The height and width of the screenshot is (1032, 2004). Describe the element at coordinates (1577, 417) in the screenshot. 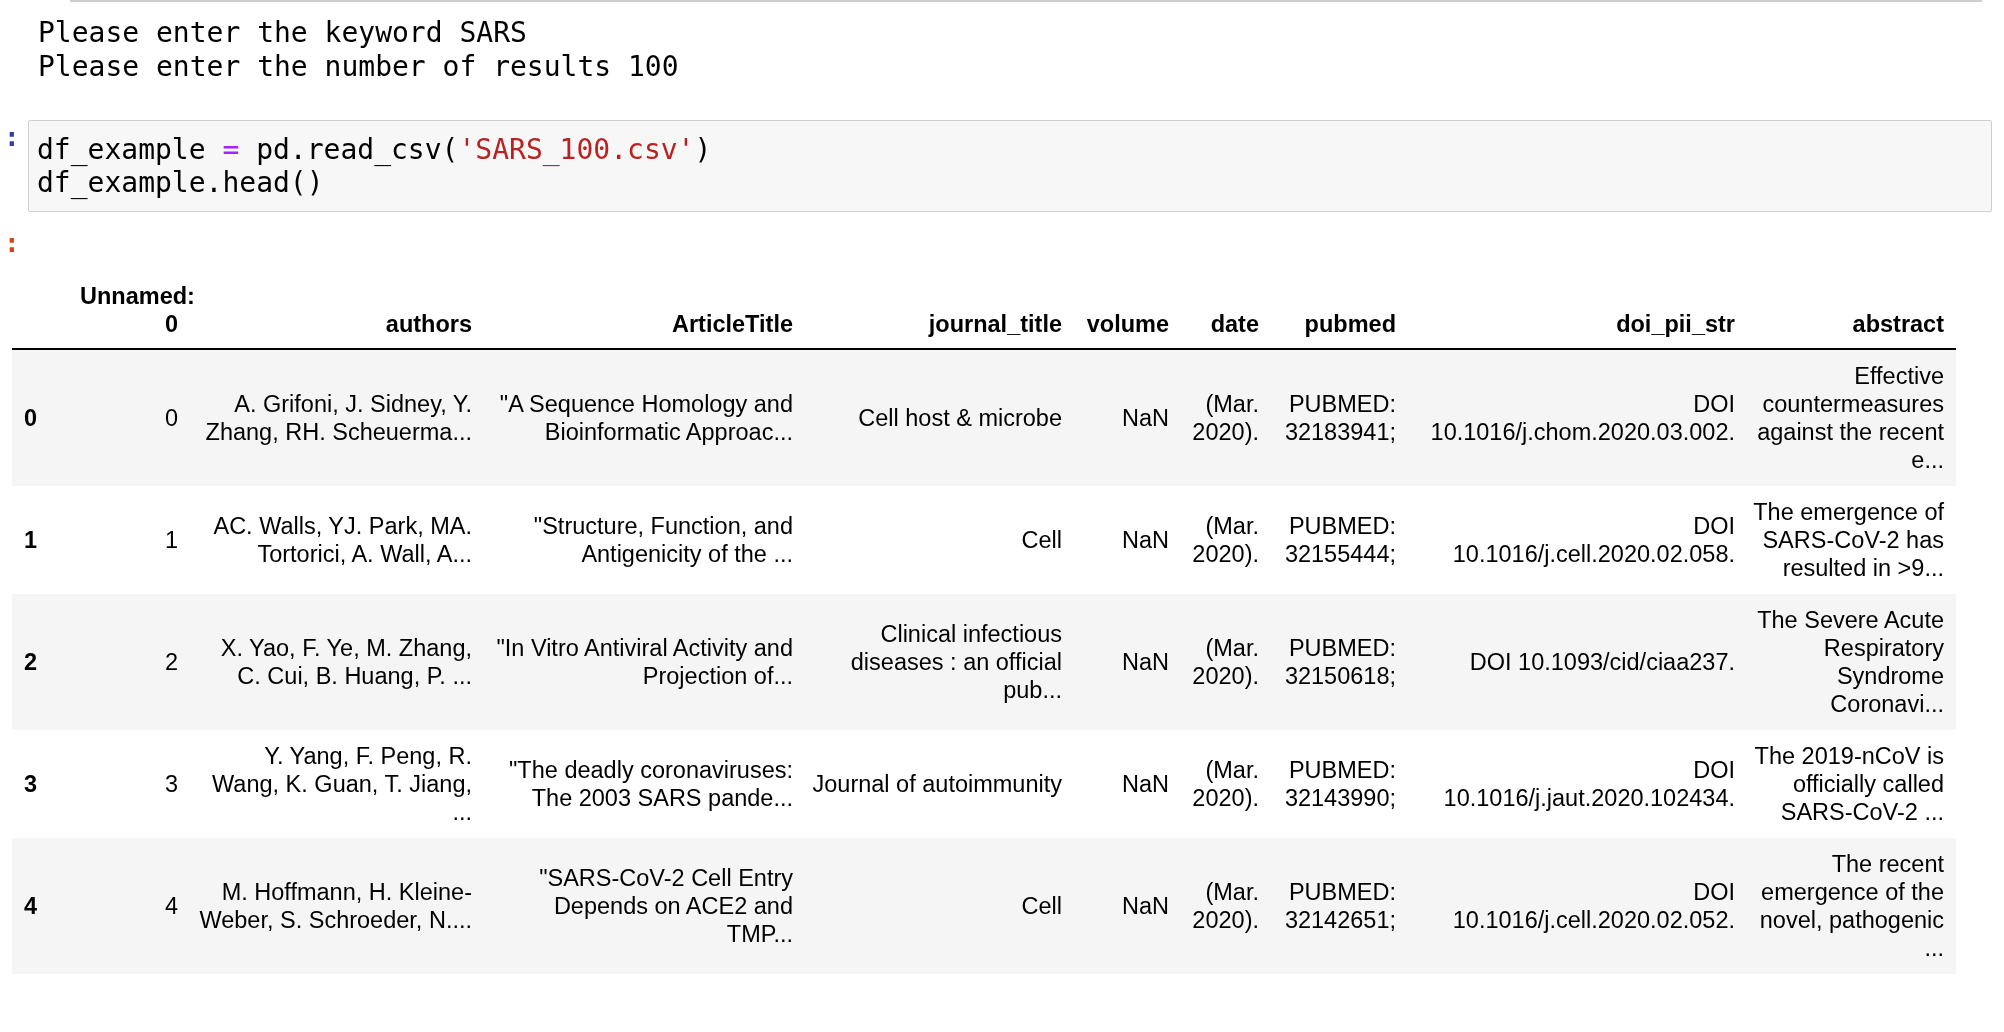

I see `table-cell: DOI 10.1016/j.chom.2020.03.002.` at that location.